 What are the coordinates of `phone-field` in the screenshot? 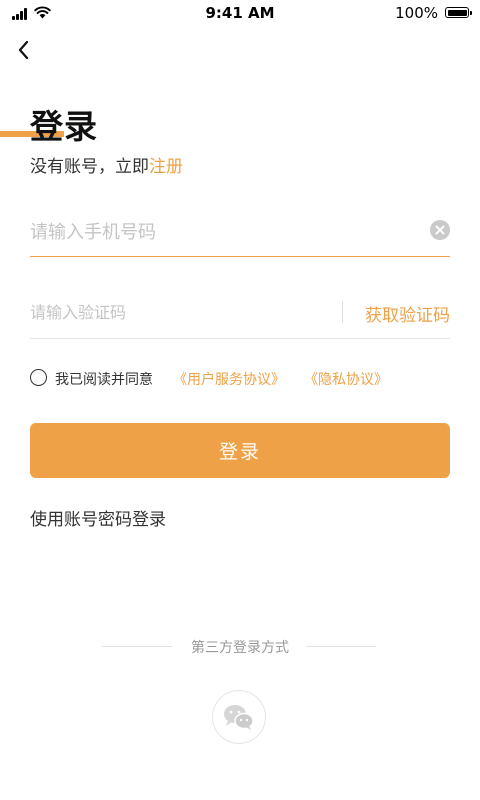 It's located at (240, 234).